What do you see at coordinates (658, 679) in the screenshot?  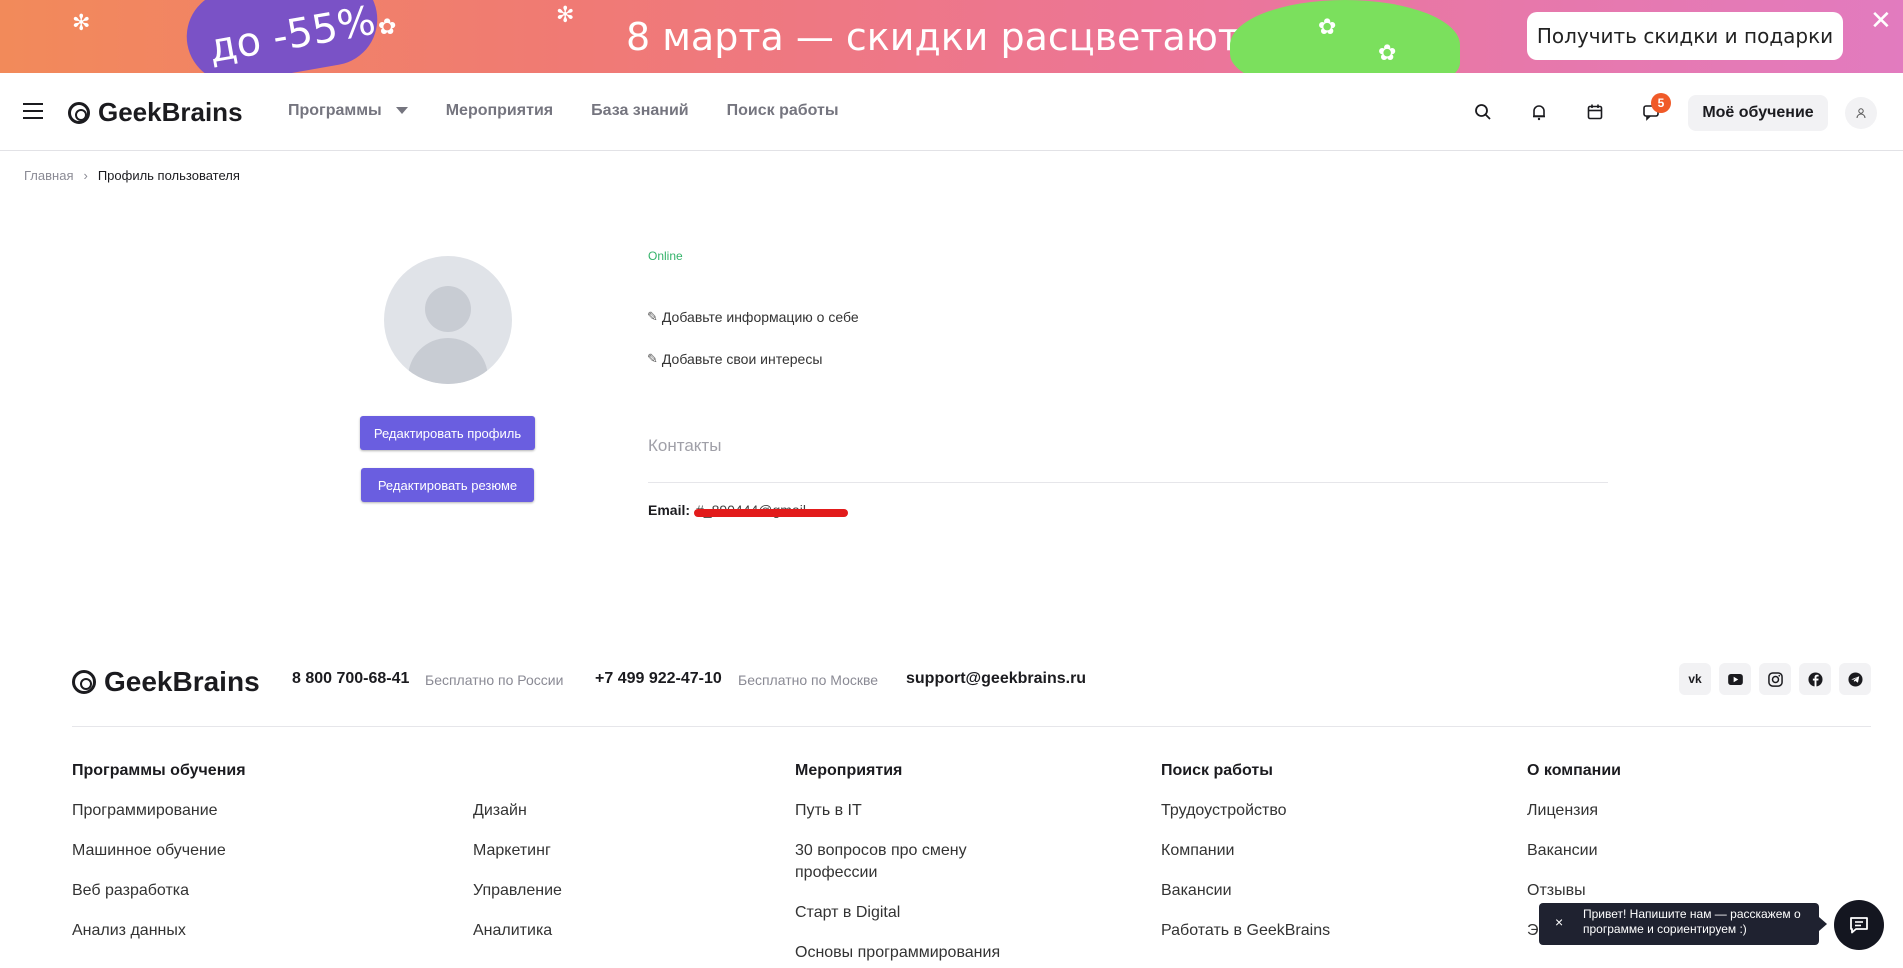 I see `phone-moscow: +7 499 922-47-10` at bounding box center [658, 679].